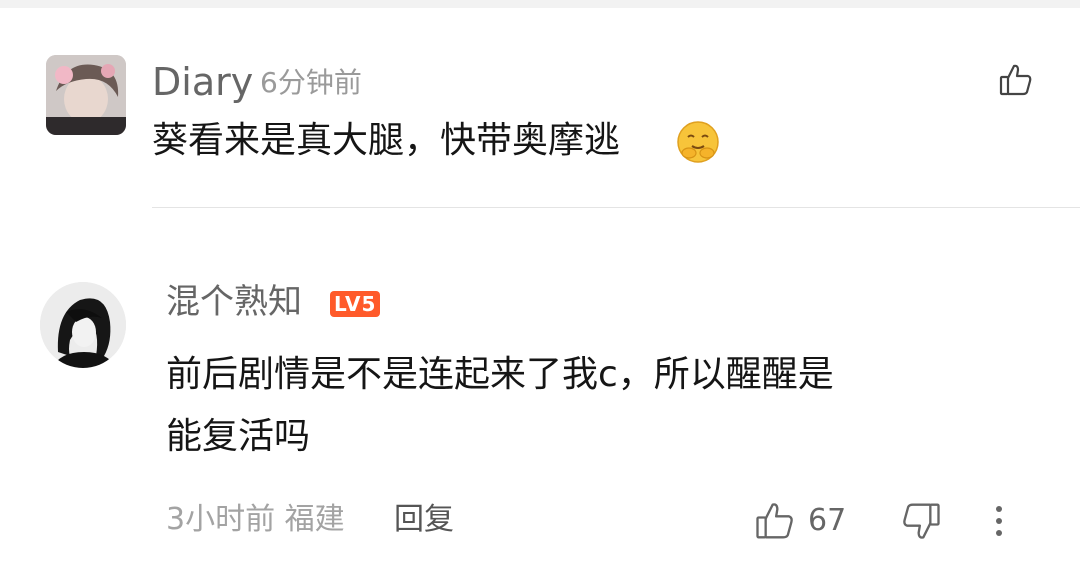  What do you see at coordinates (311, 82) in the screenshot?
I see `comment-timestamp: 6分钟前` at bounding box center [311, 82].